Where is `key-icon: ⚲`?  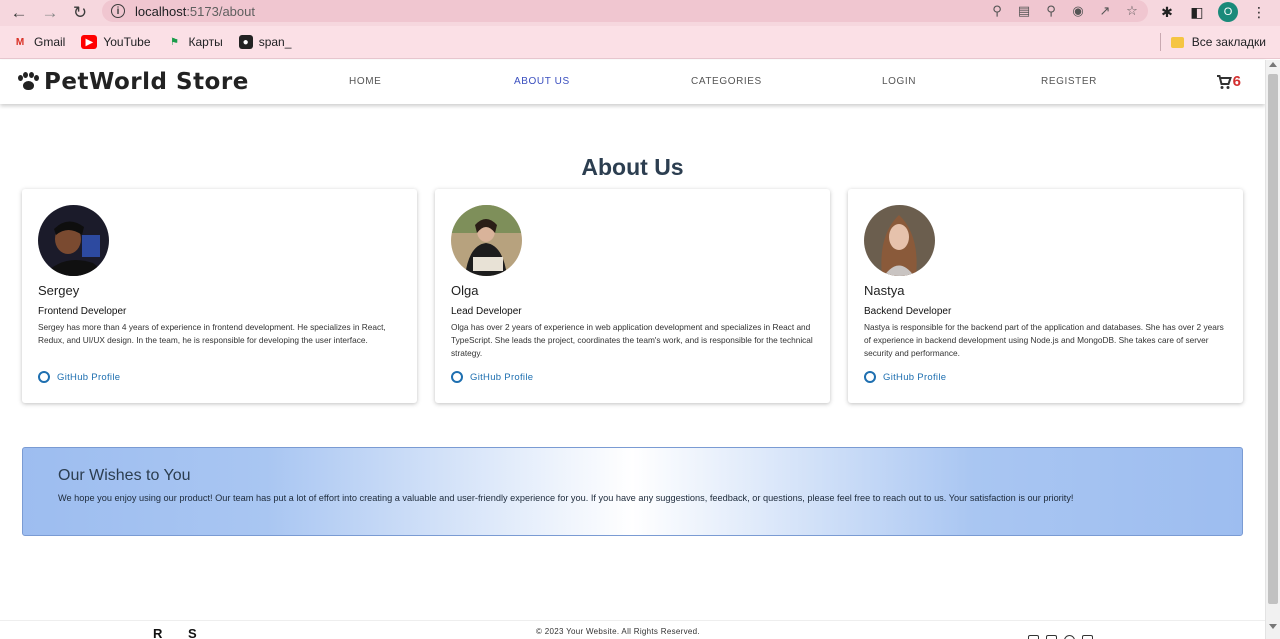
key-icon: ⚲ is located at coordinates (997, 11).